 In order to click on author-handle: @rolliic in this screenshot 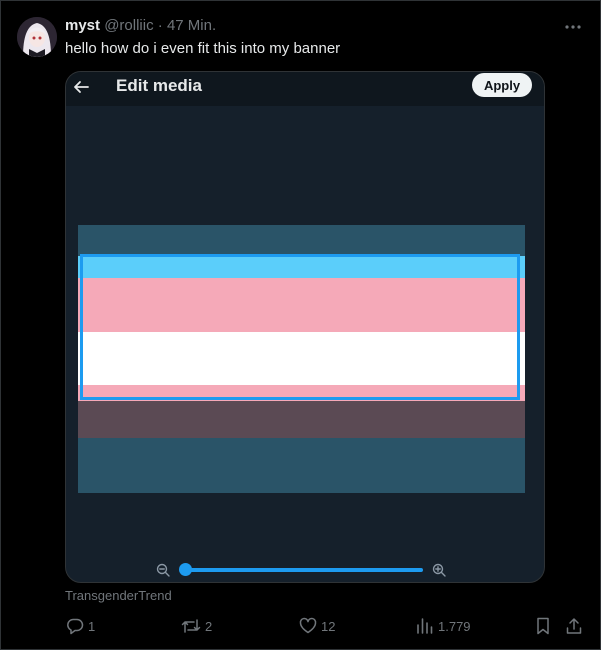, I will do `click(128, 25)`.